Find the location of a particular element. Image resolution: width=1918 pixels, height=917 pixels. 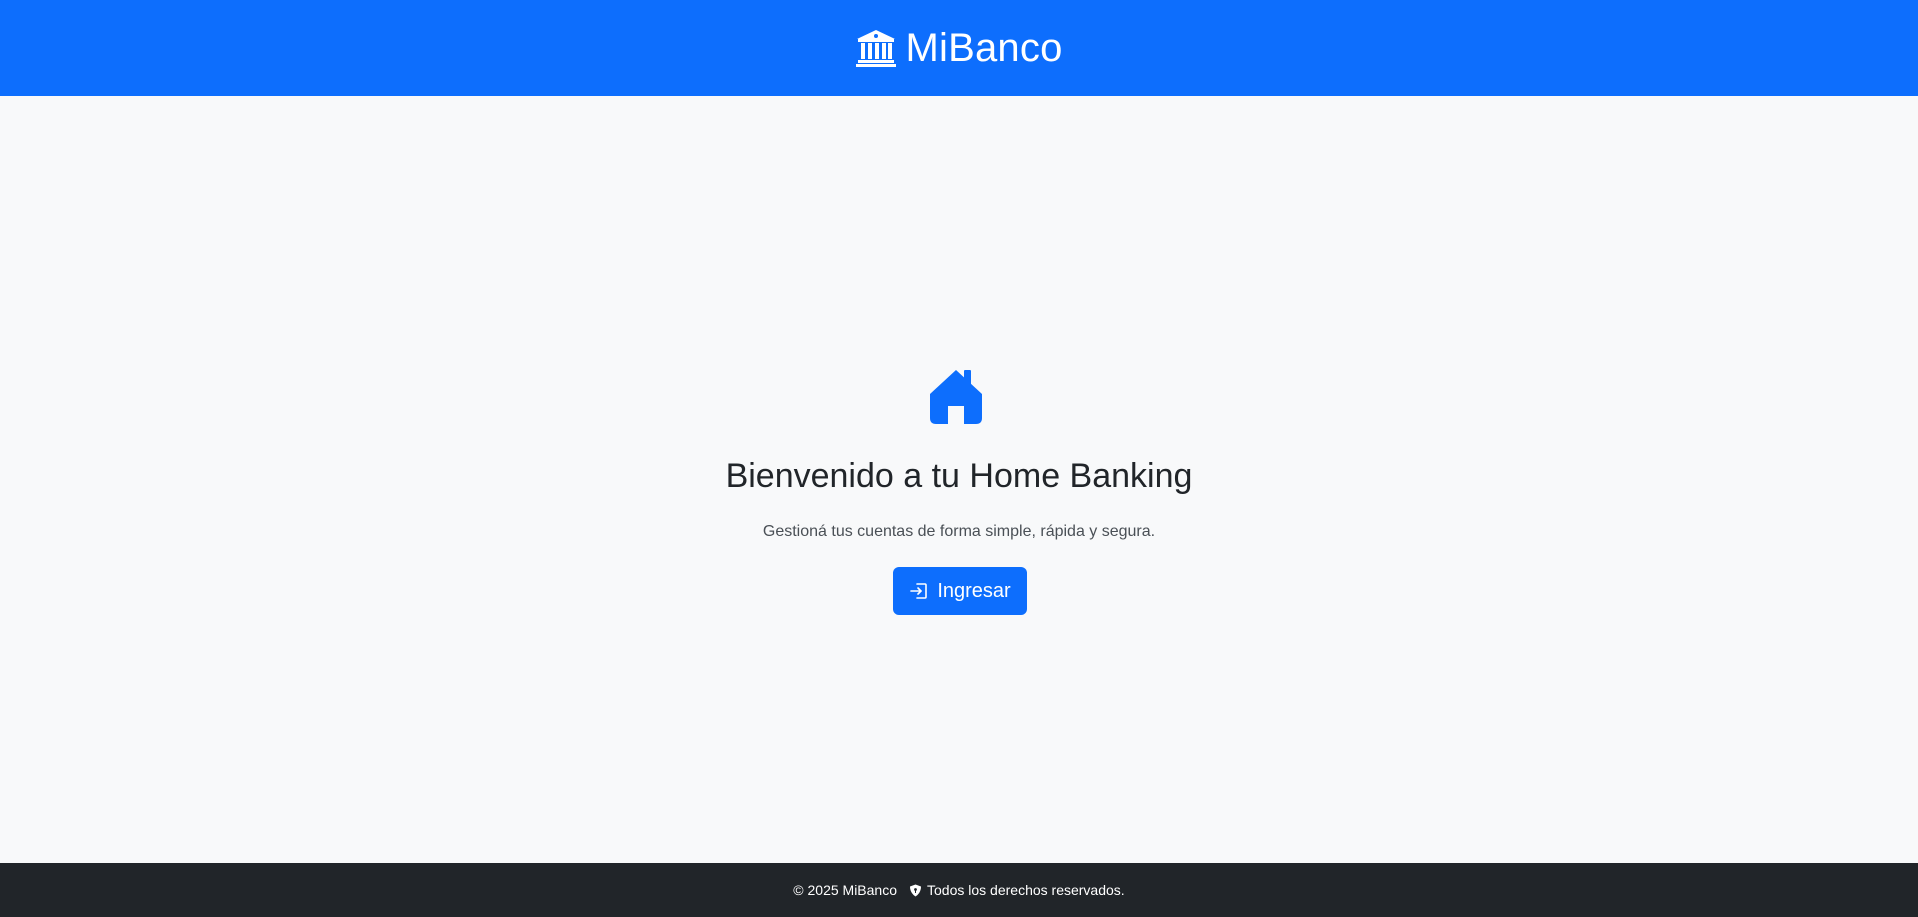

top-navbar: MiBanco is located at coordinates (959, 48).